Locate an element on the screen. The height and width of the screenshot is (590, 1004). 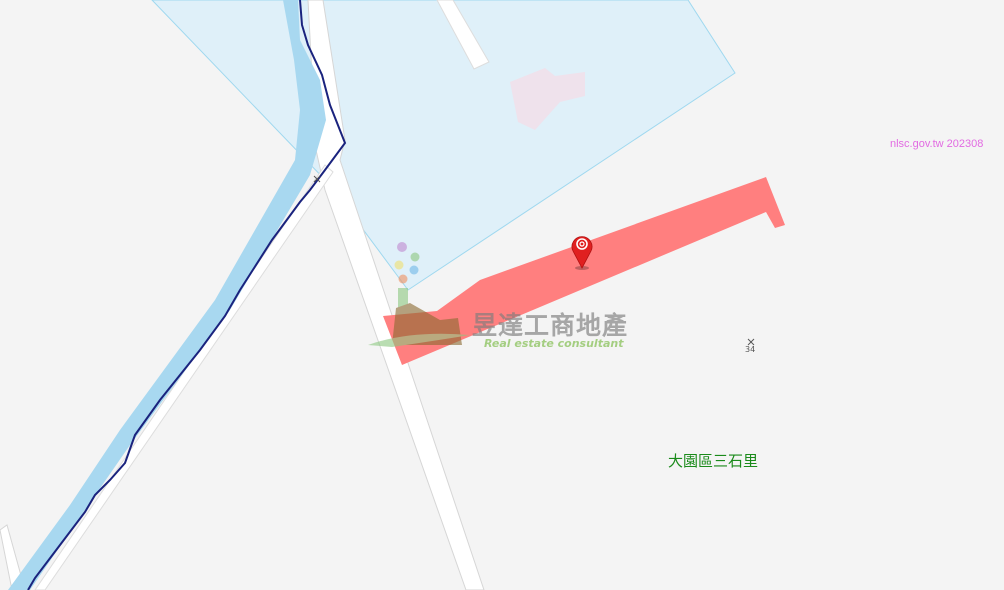
survey-point-number: 34 is located at coordinates (750, 349).